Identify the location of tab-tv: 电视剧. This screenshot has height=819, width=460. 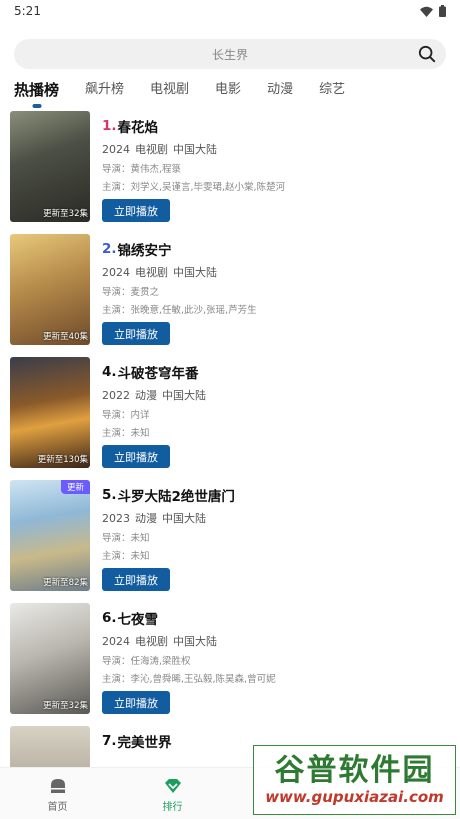
(169, 90).